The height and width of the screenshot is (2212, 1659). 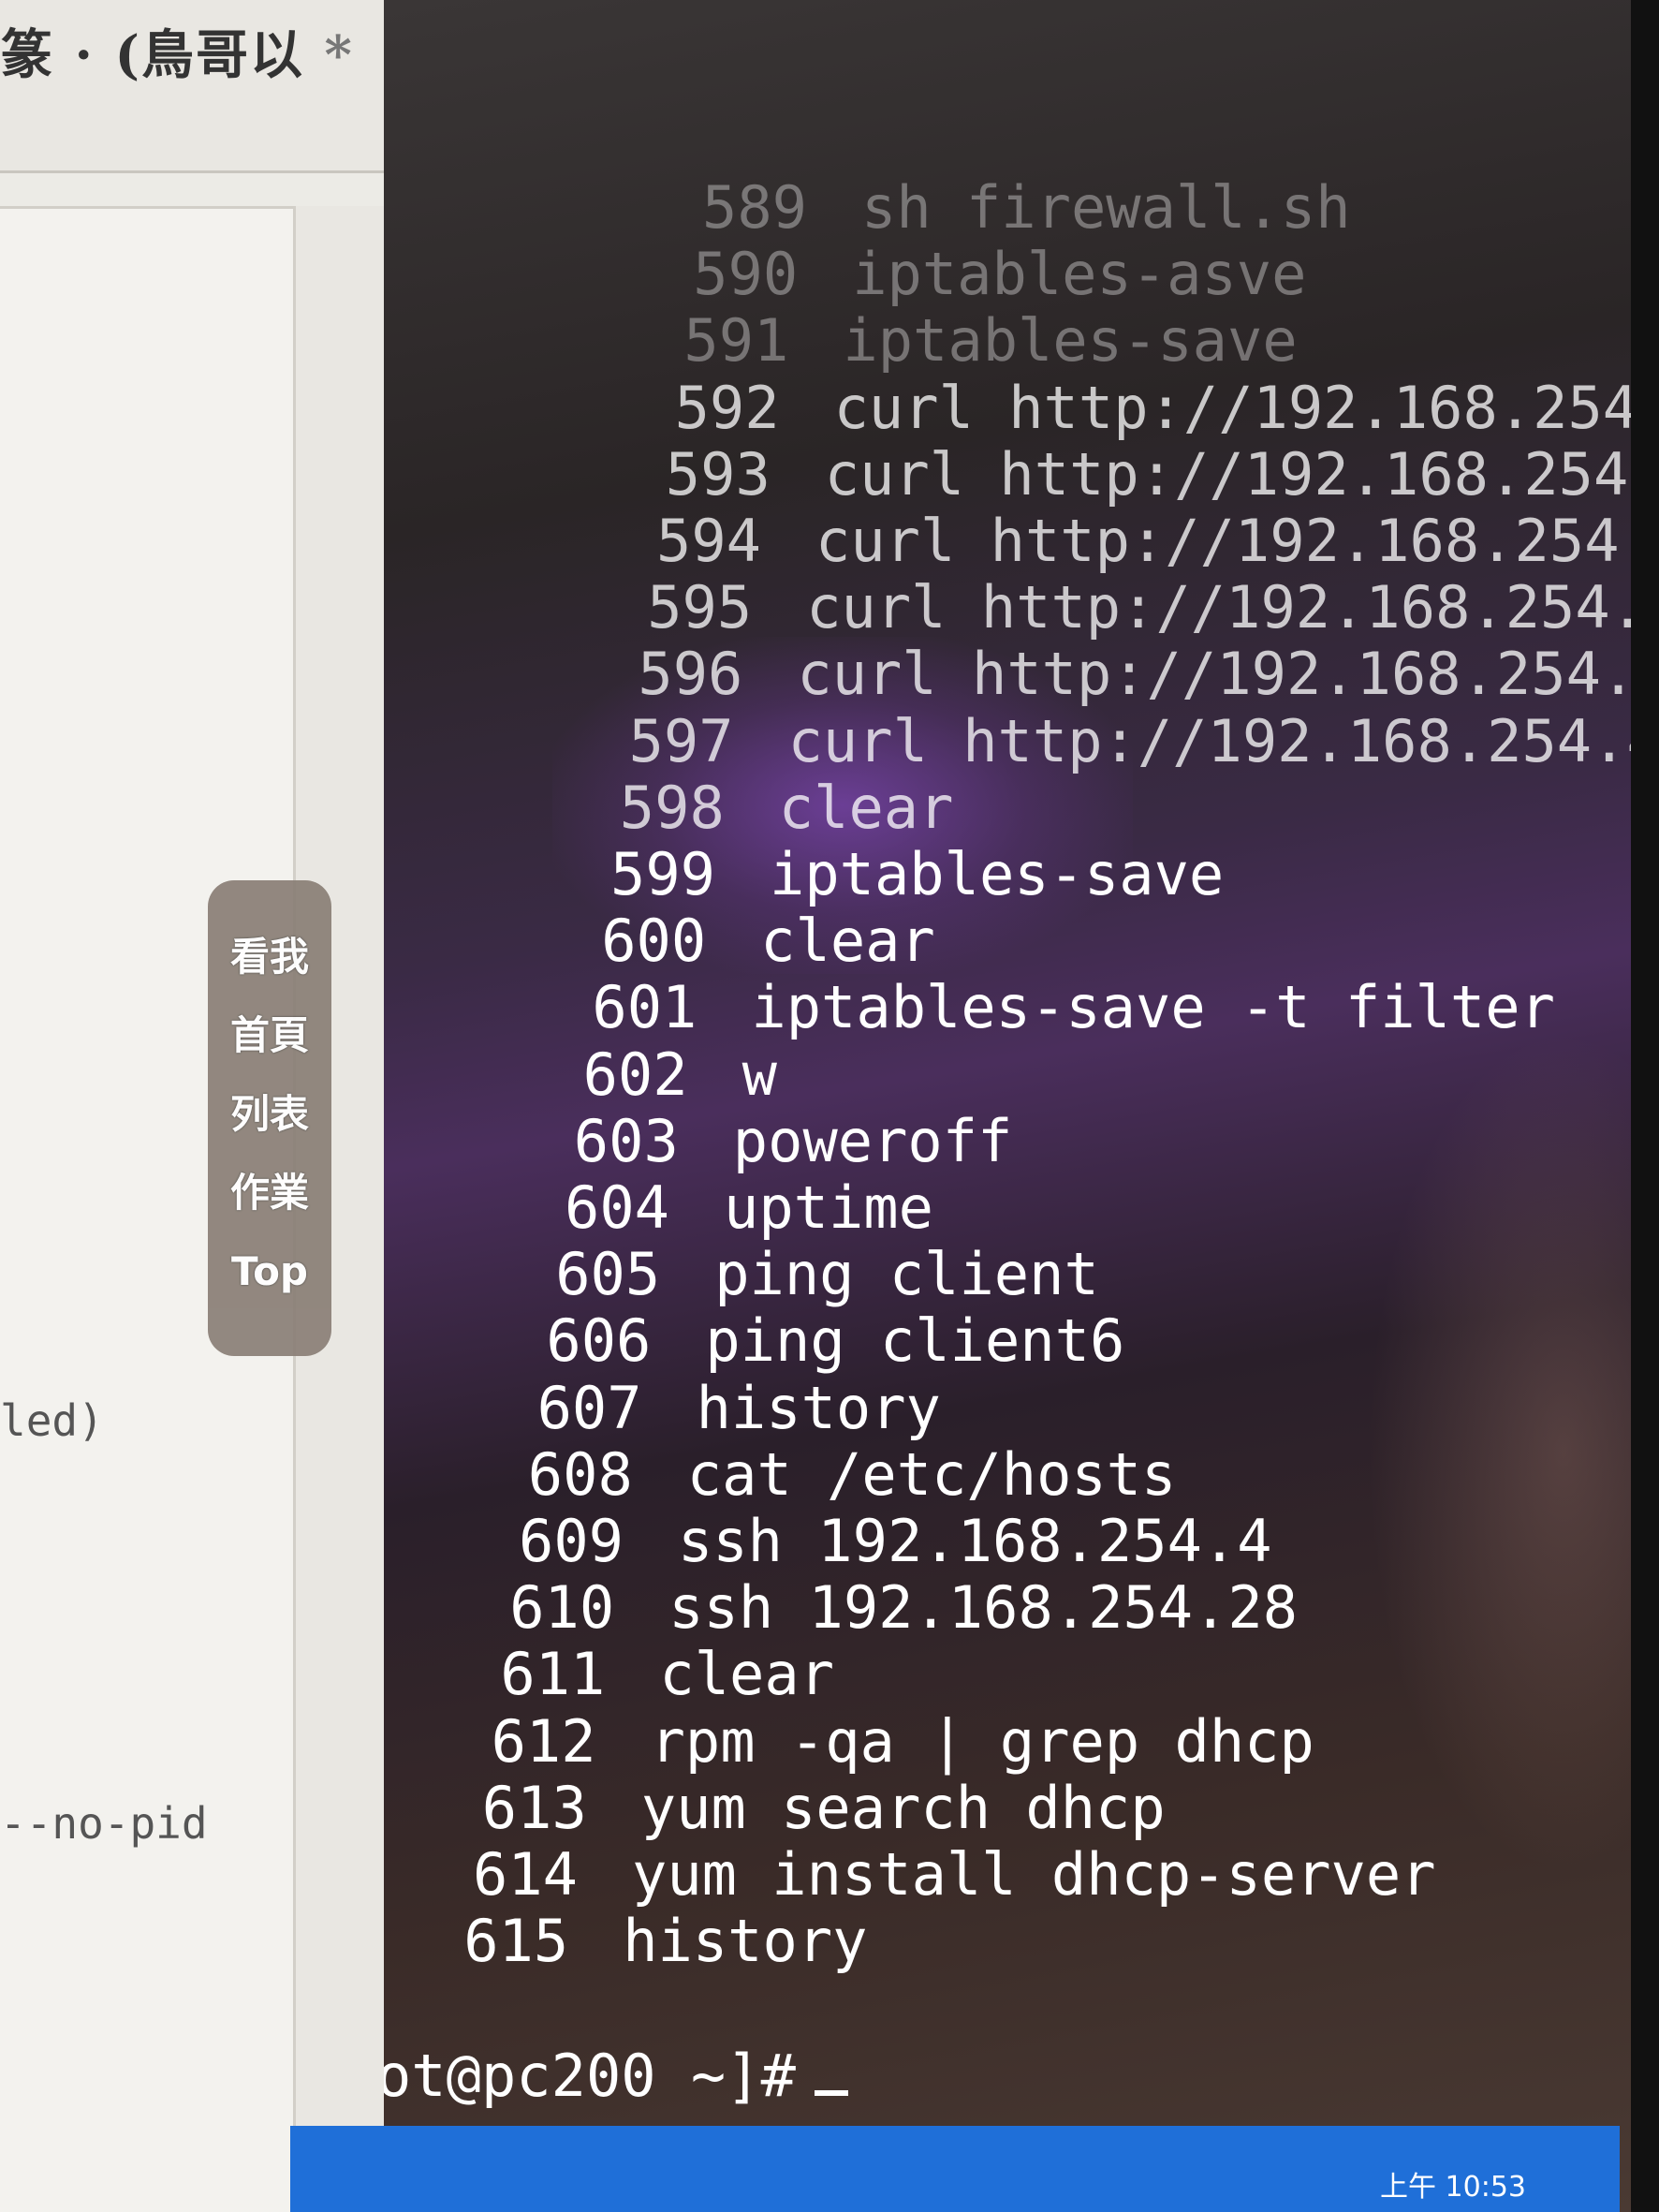 I want to click on history-number: 609, so click(x=571, y=1541).